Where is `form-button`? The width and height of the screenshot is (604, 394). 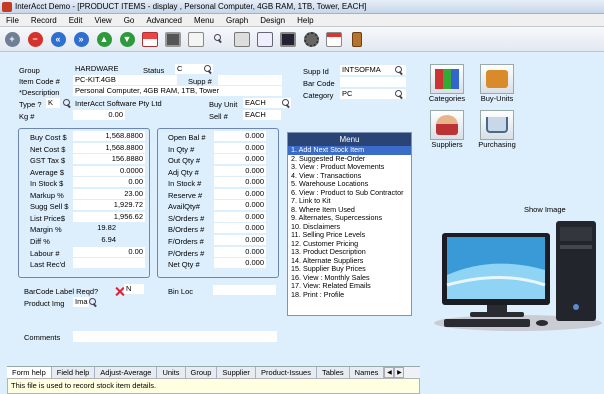
form-button is located at coordinates (265, 39).